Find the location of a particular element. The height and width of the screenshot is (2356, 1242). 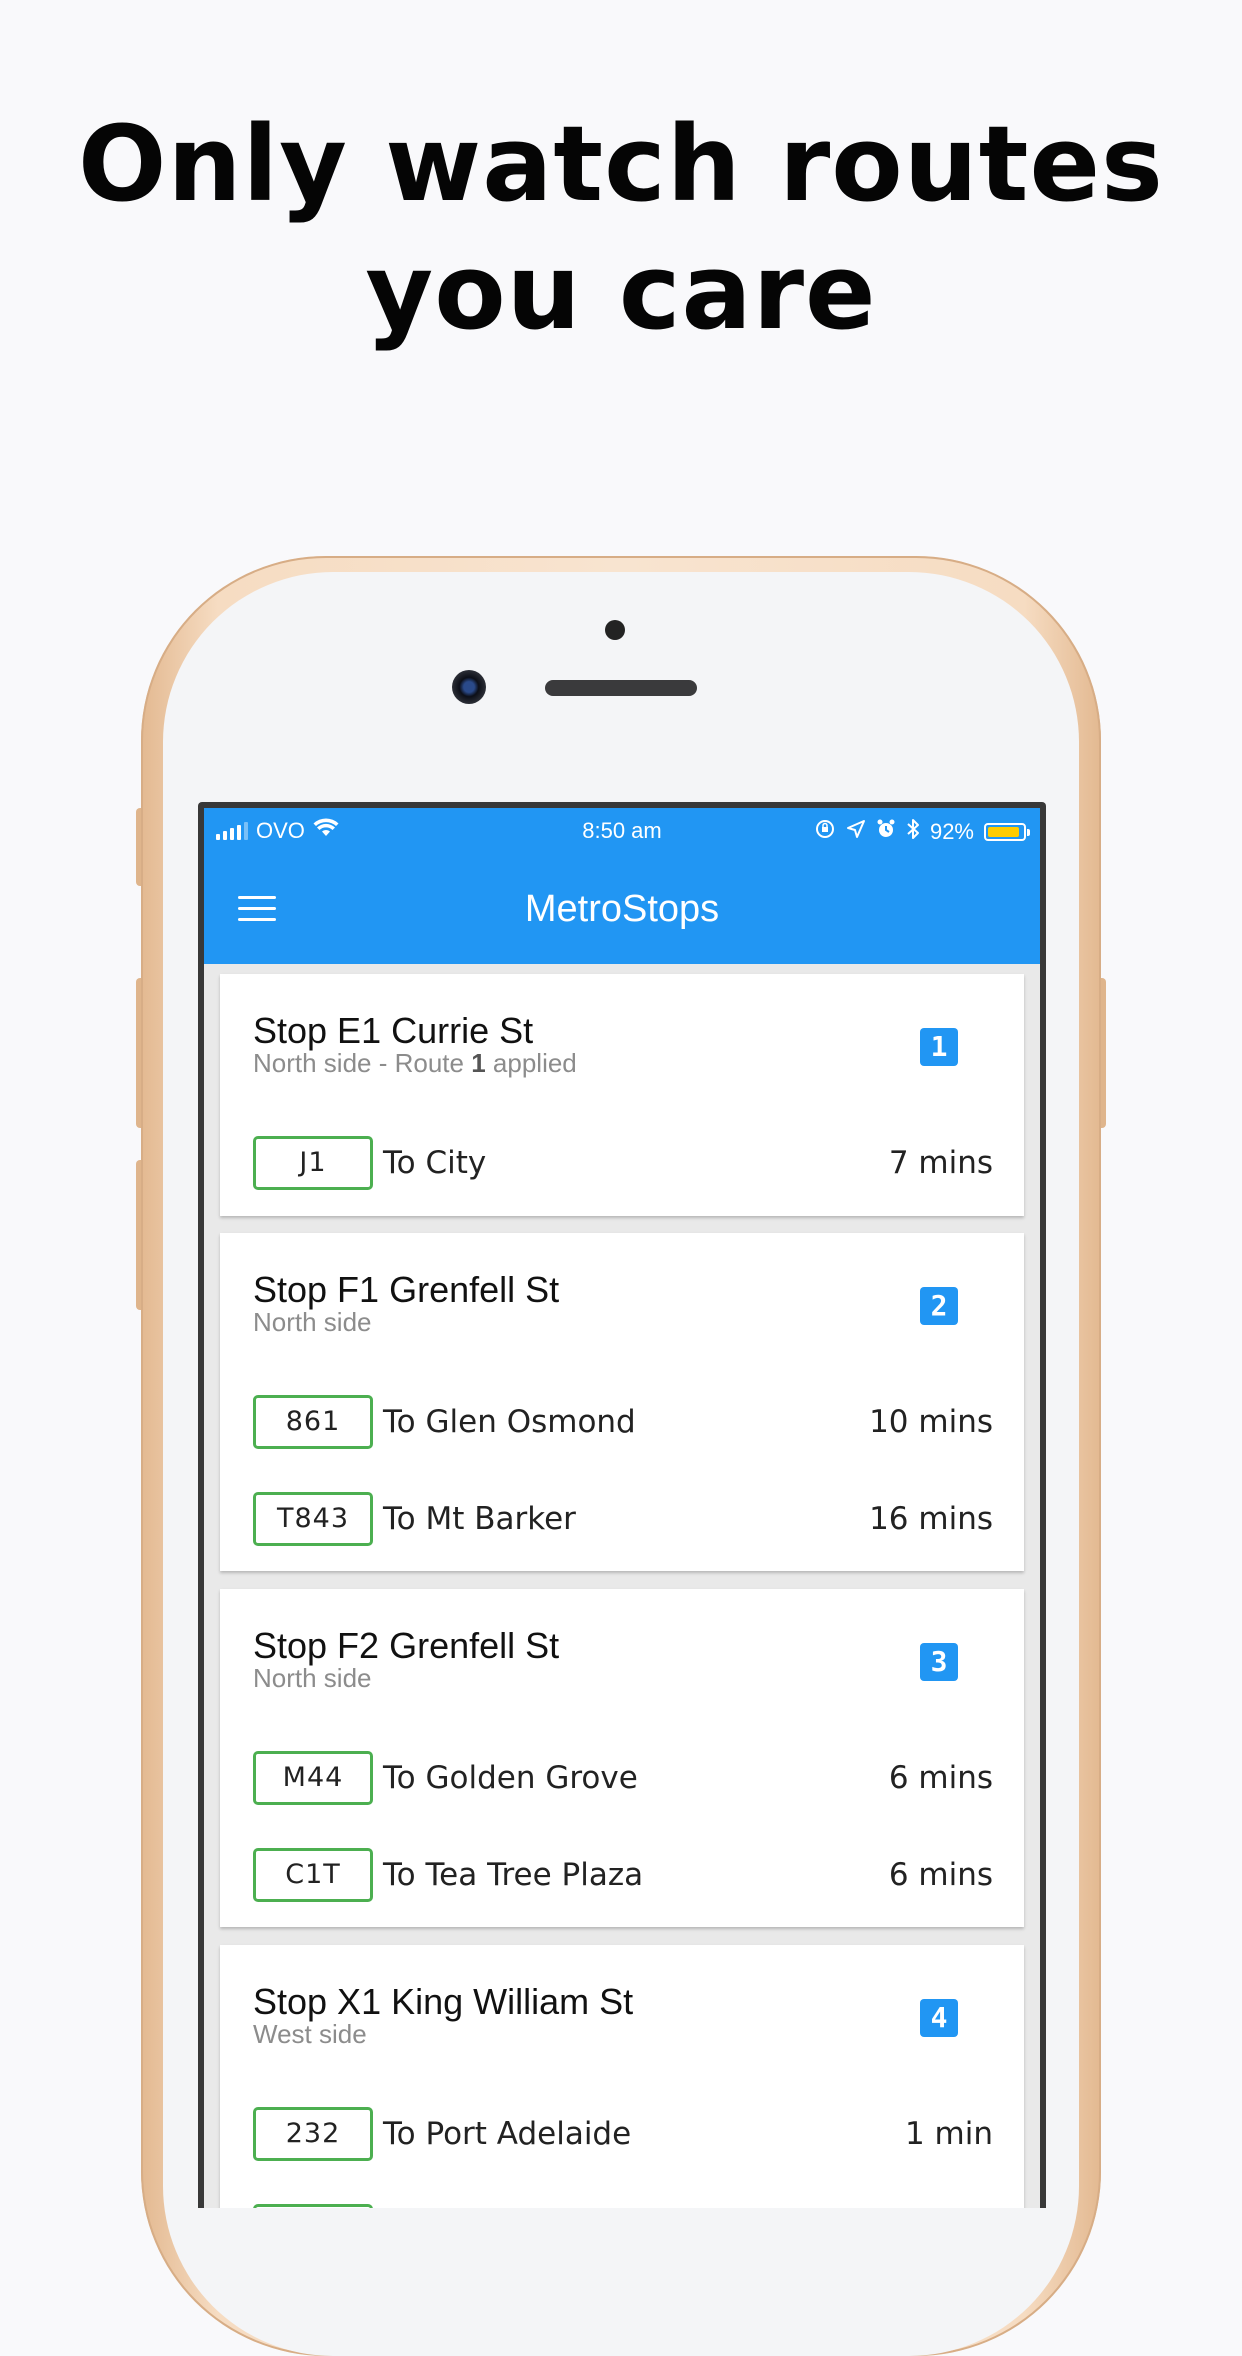

route-row-partial is located at coordinates (623, 2206).